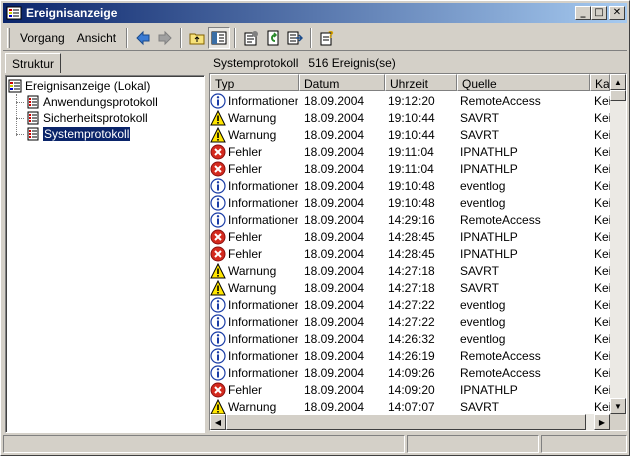  Describe the element at coordinates (92, 102) in the screenshot. I see `tree-item-anwendungsprotokoll: Anwendungsprotokoll` at that location.